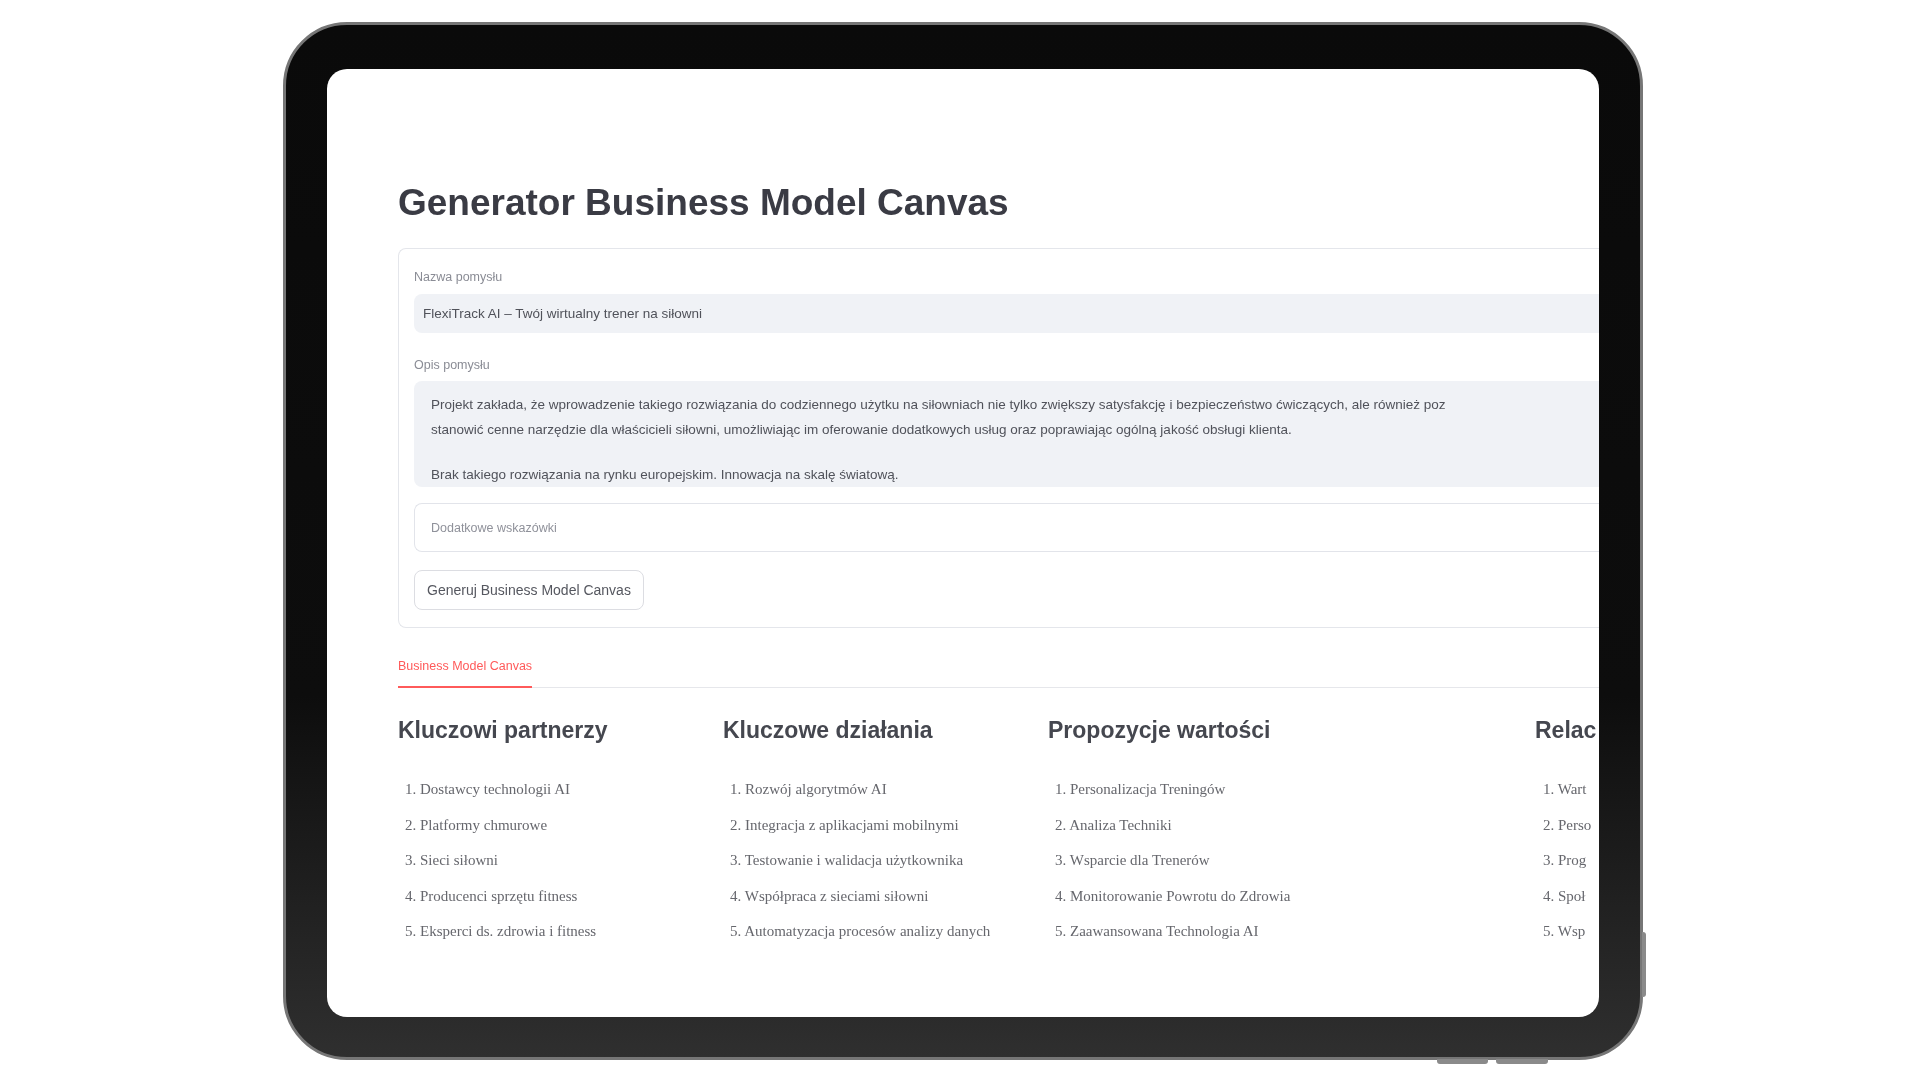  I want to click on section-heading: Kluczowe działania, so click(828, 730).